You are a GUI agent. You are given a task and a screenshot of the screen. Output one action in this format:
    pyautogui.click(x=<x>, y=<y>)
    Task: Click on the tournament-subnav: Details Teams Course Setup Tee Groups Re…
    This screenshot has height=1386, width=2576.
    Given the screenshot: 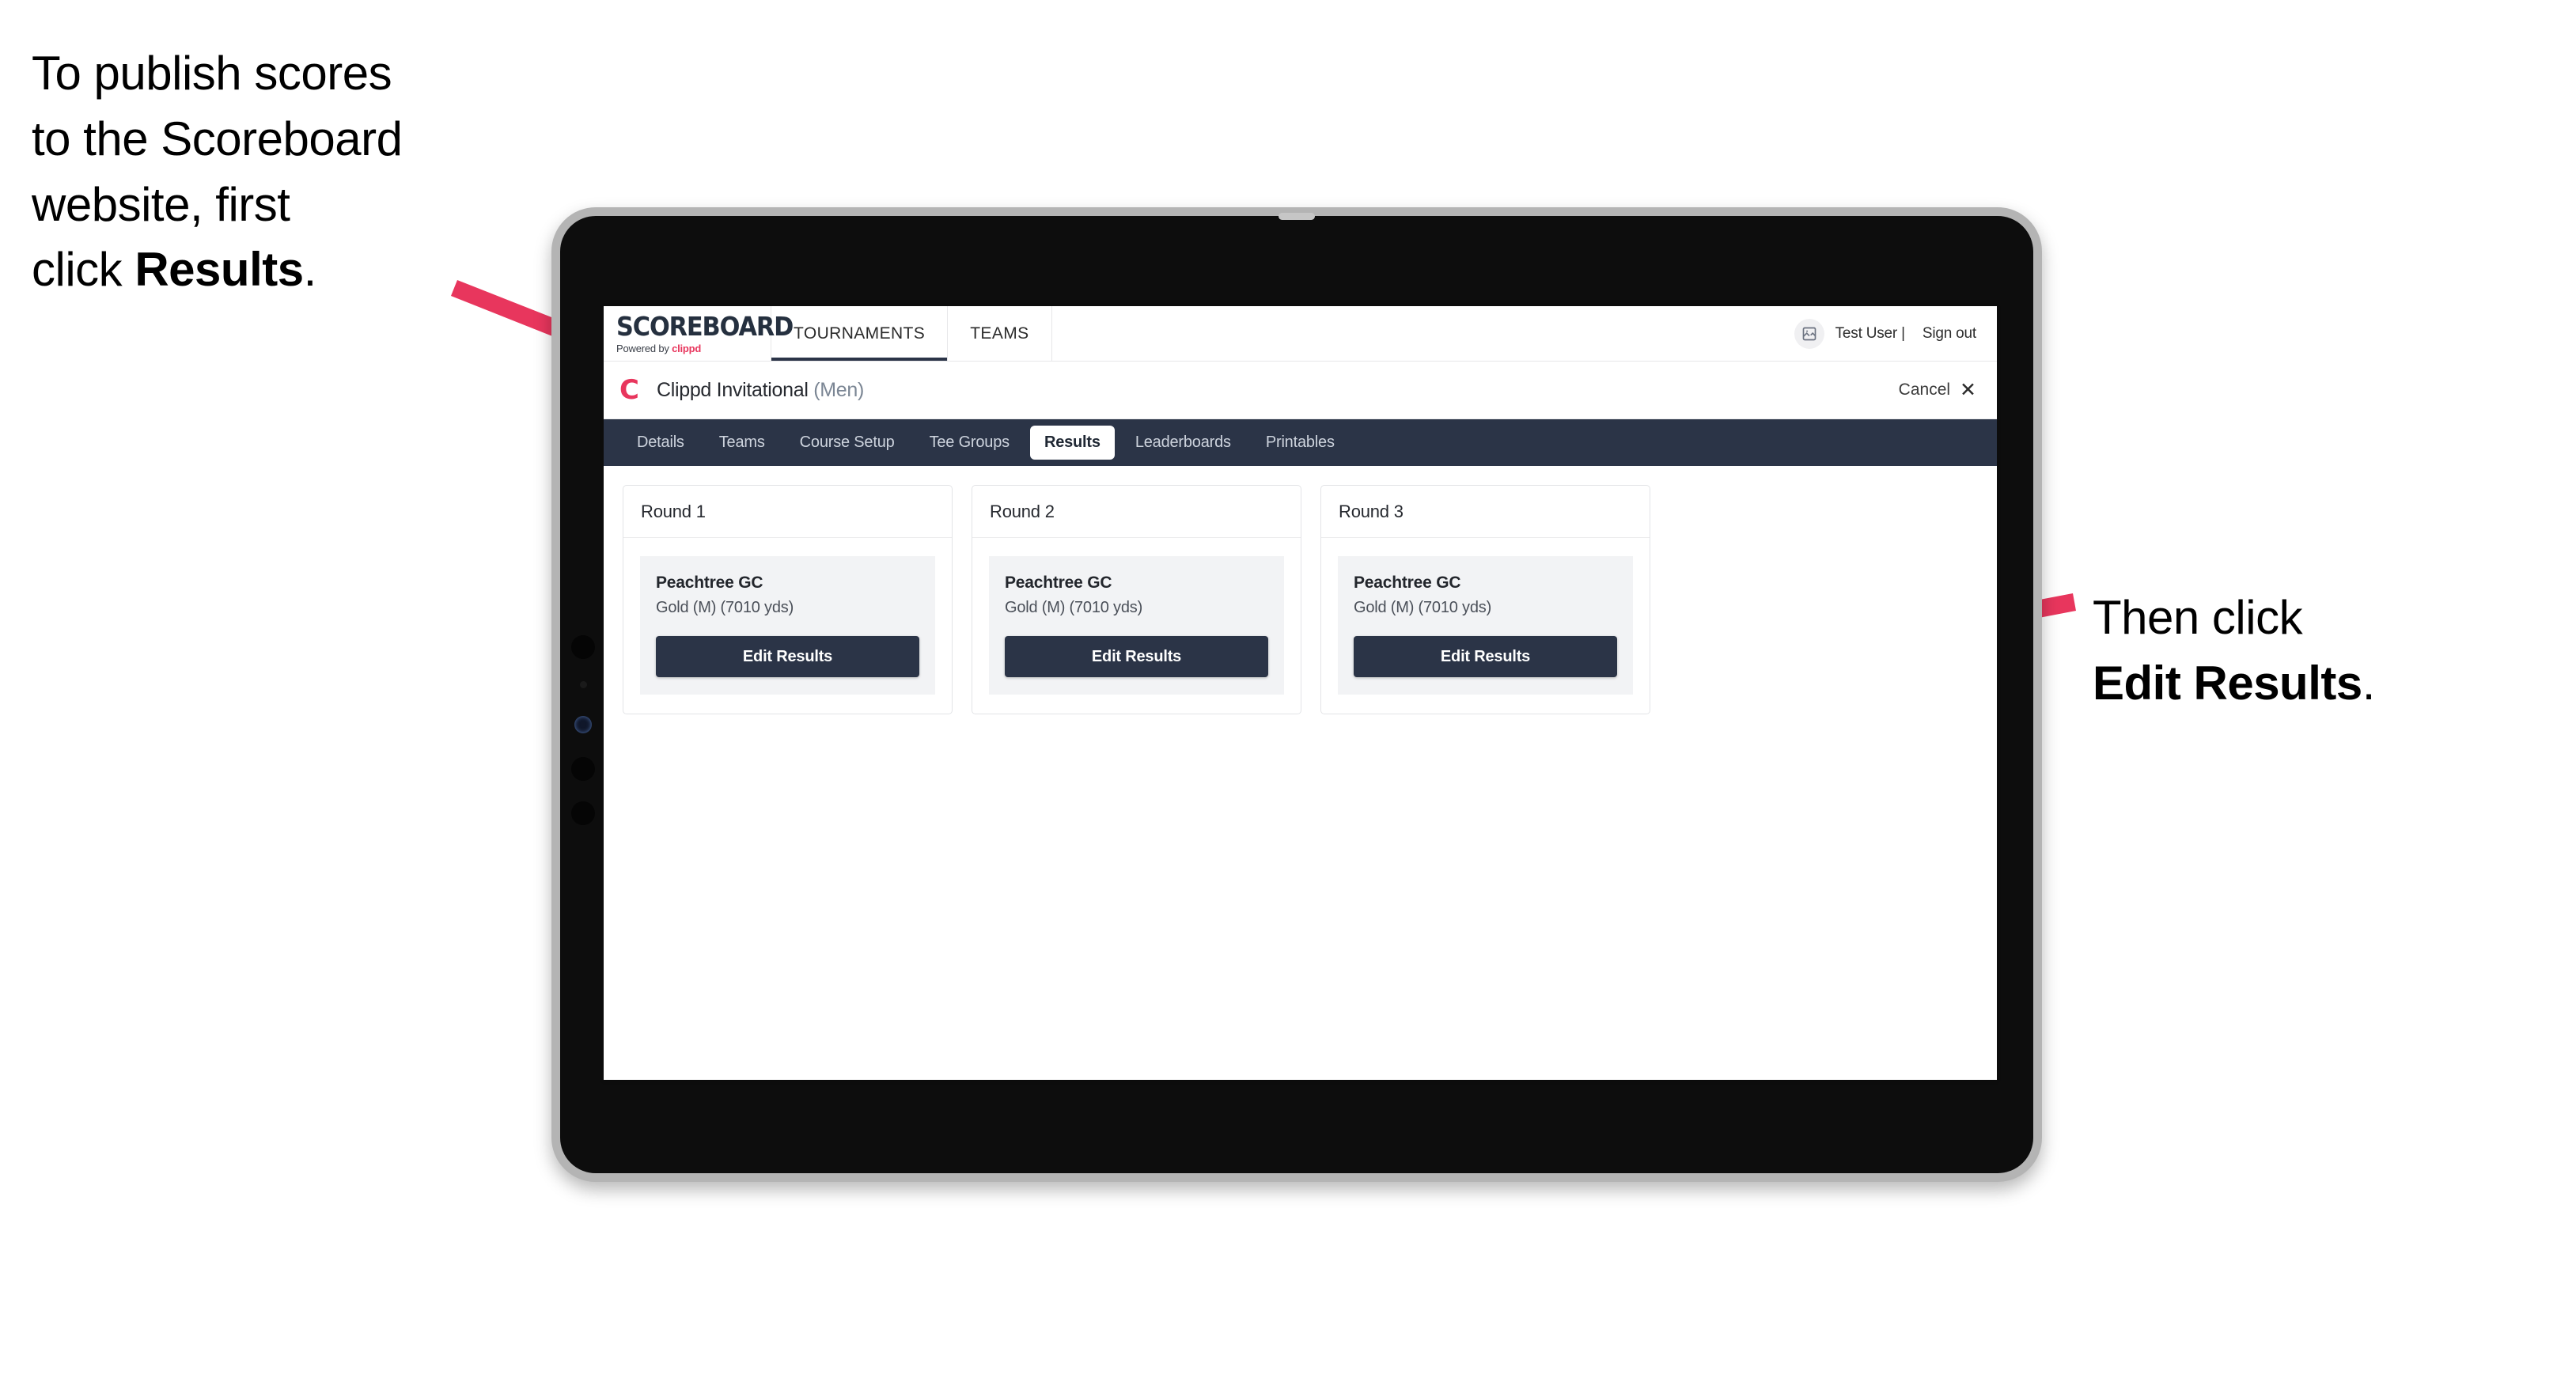 What is the action you would take?
    pyautogui.click(x=1300, y=443)
    